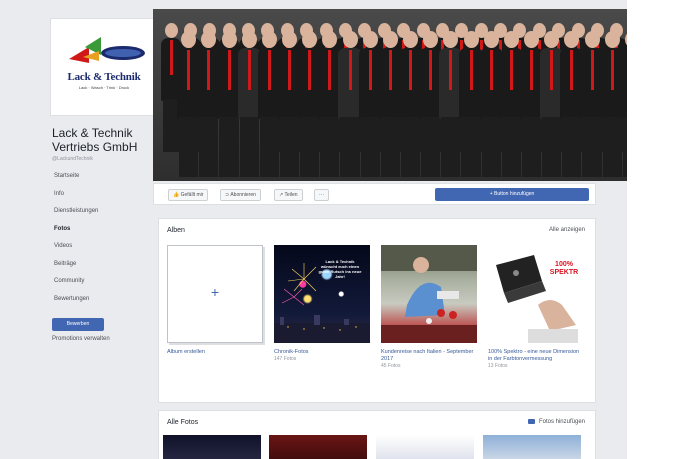 Image resolution: width=680 pixels, height=459 pixels. I want to click on nav-item-info: Info, so click(102, 195).